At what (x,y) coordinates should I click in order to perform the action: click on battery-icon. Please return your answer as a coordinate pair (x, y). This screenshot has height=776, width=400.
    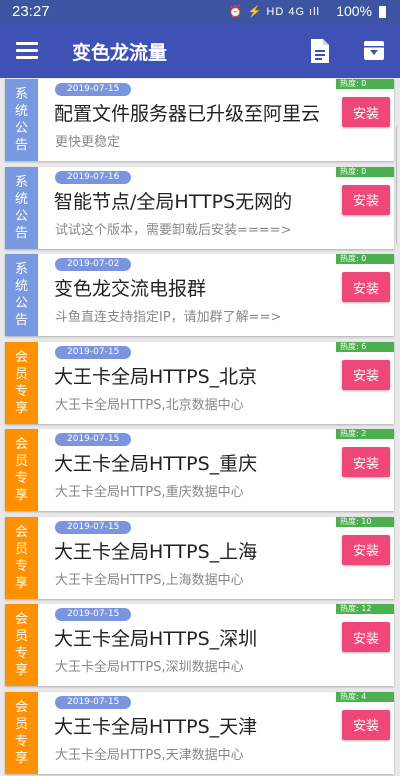
    Looking at the image, I should click on (382, 12).